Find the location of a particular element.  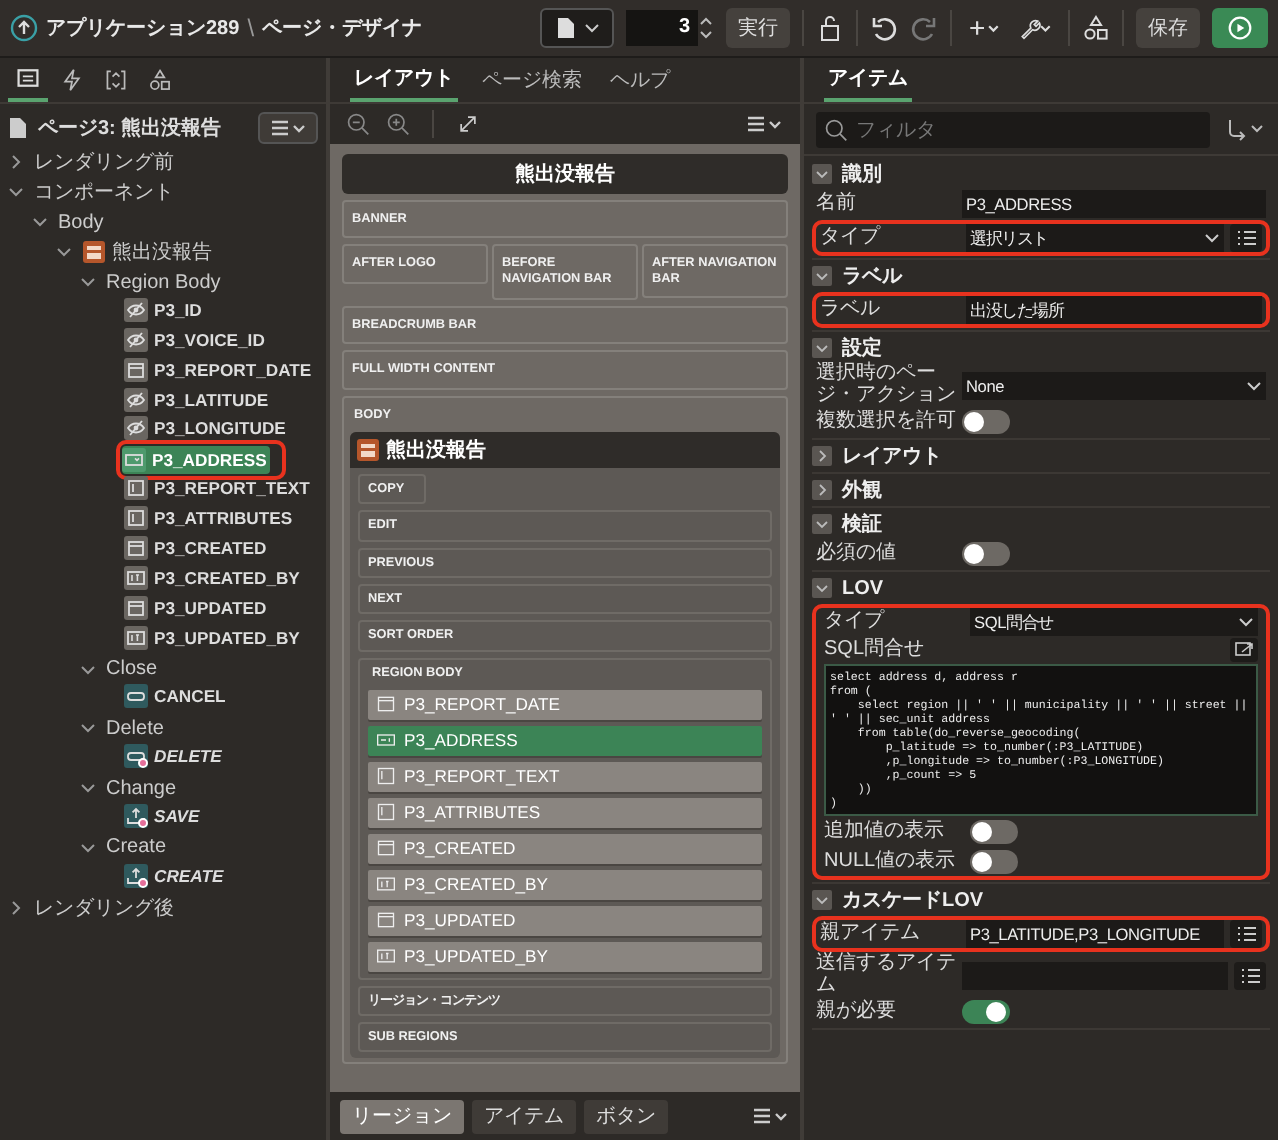

zoom-out-icon is located at coordinates (358, 124).